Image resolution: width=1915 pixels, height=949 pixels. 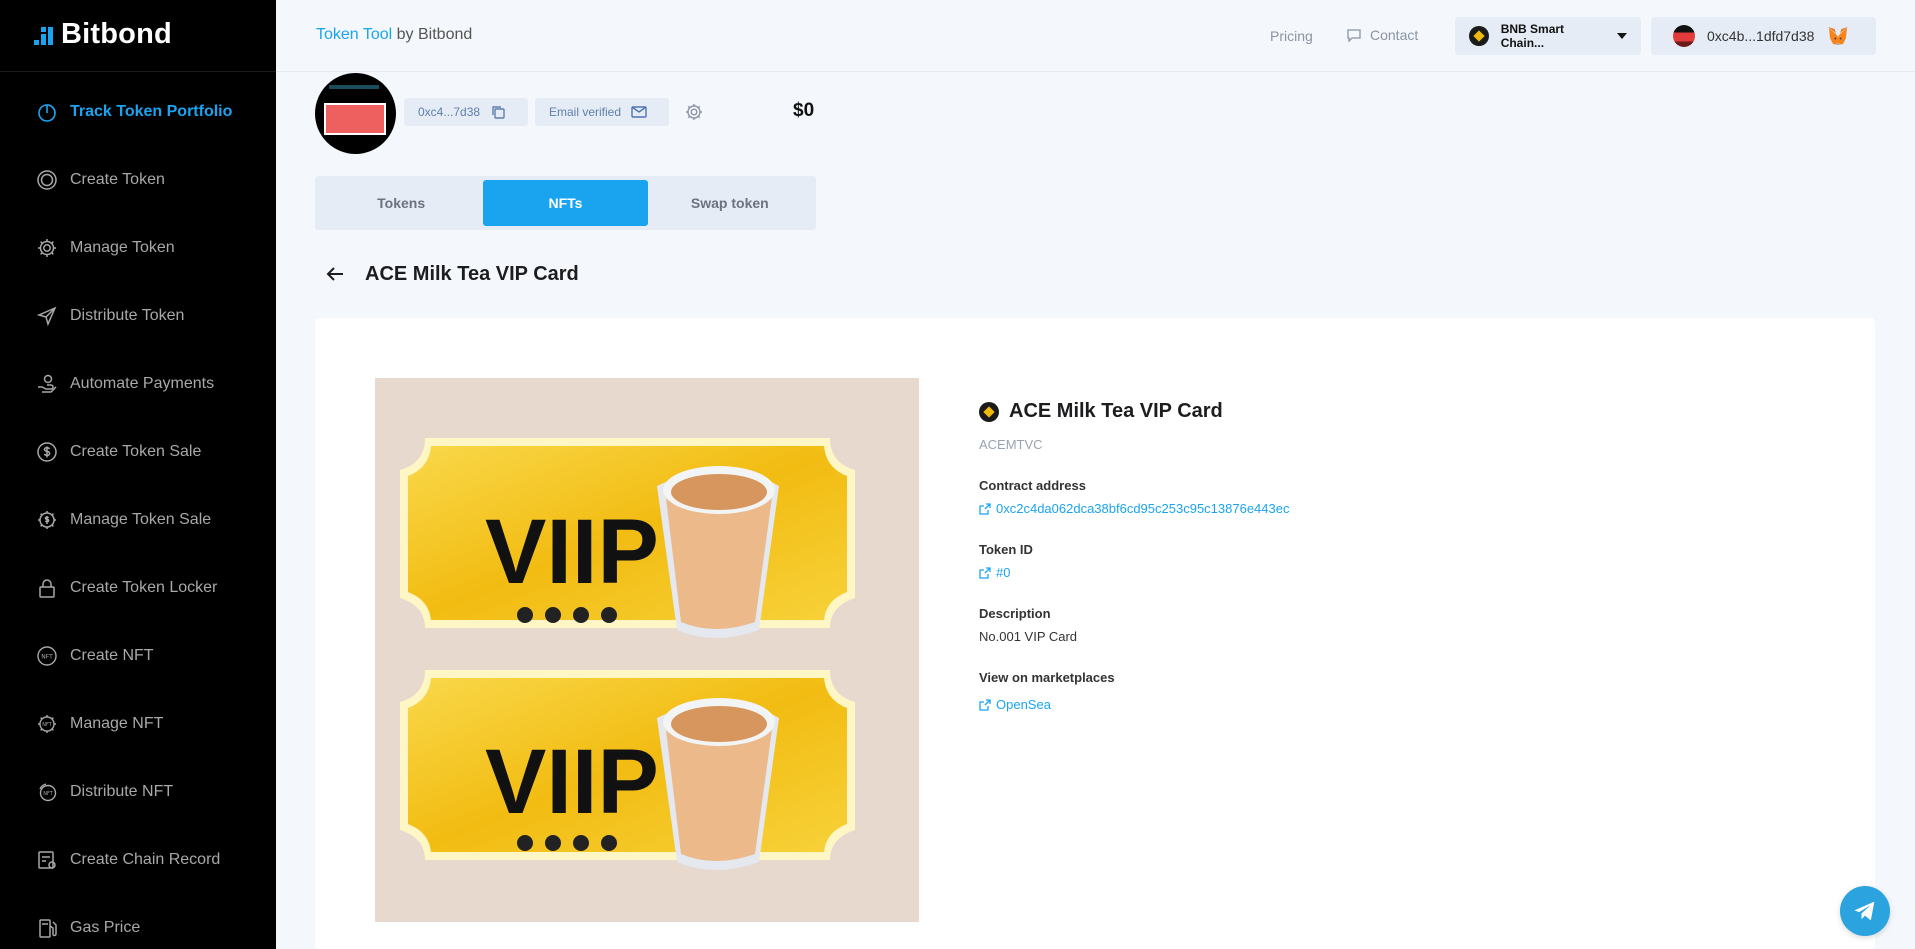 What do you see at coordinates (145, 859) in the screenshot?
I see `sidebar-item-label: Create Chain Record` at bounding box center [145, 859].